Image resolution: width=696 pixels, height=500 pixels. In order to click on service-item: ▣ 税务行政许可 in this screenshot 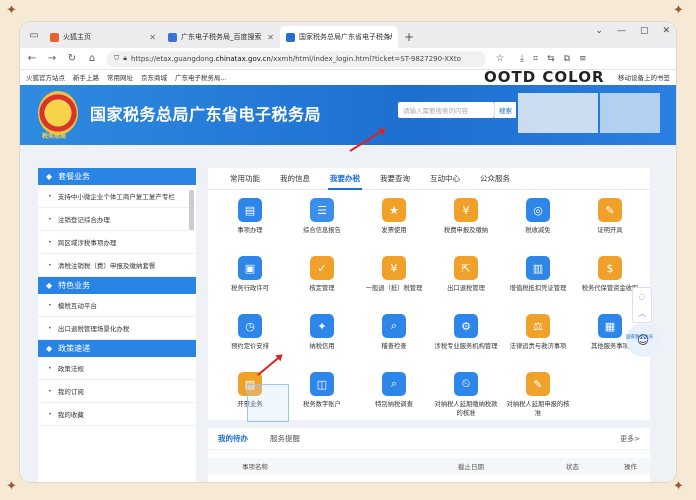, I will do `click(250, 274)`.